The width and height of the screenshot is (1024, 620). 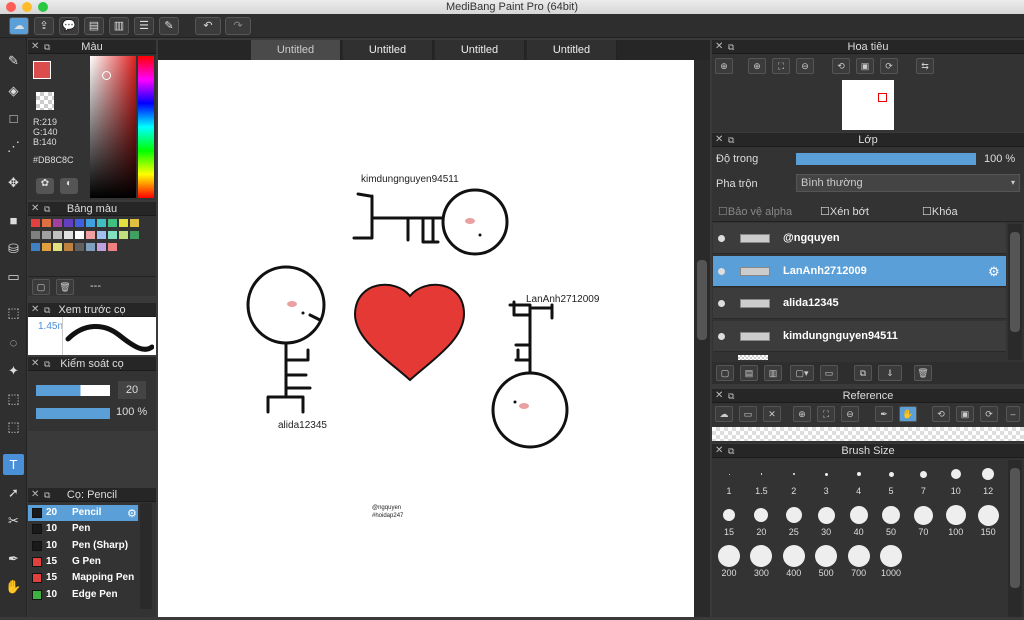 I want to click on brush-size-preset: 50, so click(x=891, y=522).